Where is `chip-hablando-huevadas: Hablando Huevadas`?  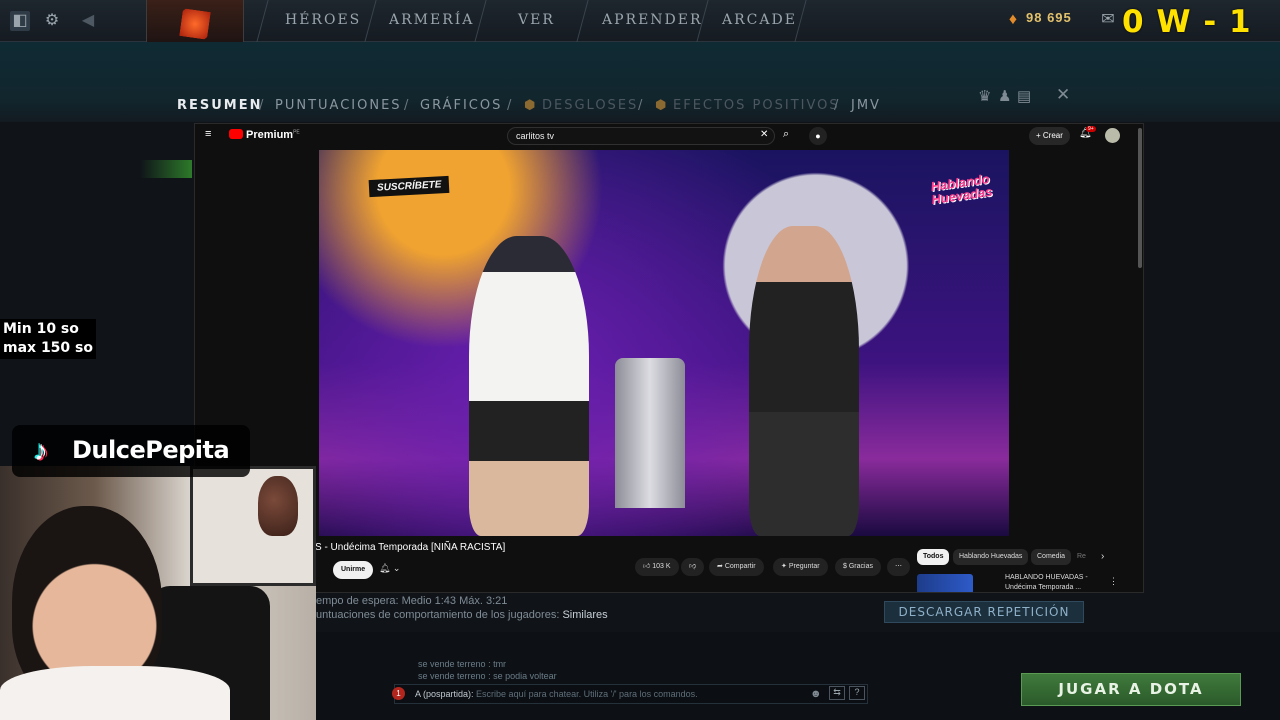 chip-hablando-huevadas: Hablando Huevadas is located at coordinates (991, 557).